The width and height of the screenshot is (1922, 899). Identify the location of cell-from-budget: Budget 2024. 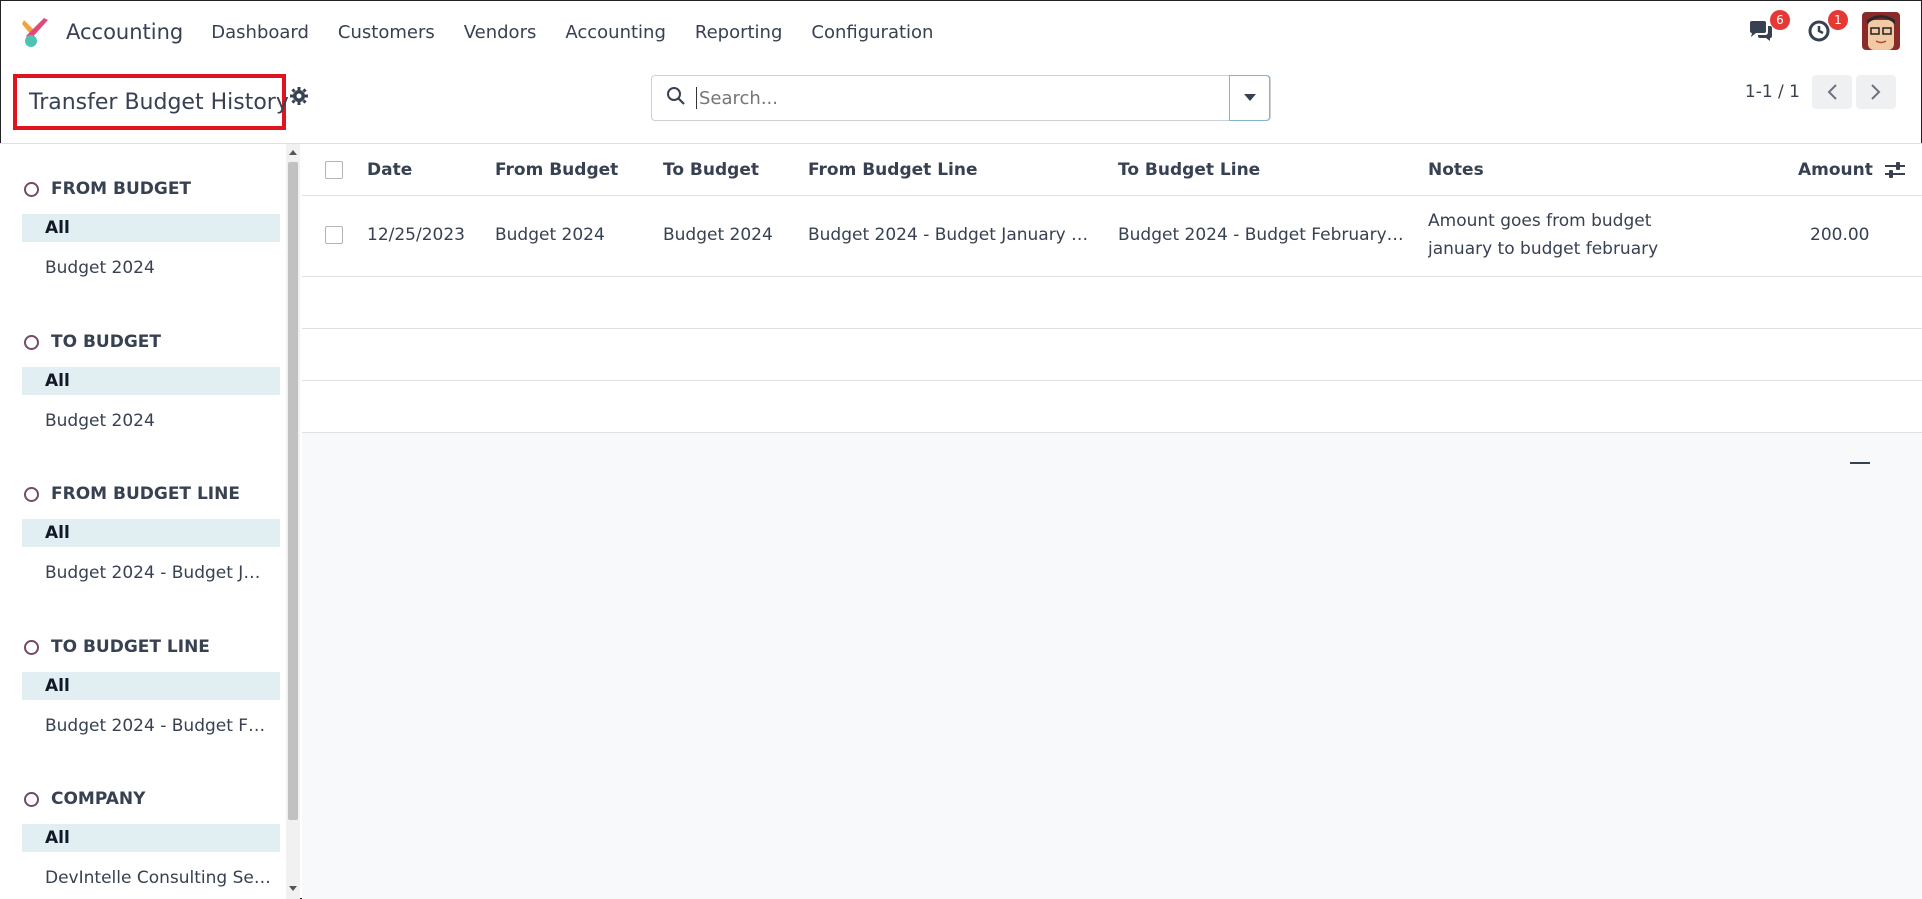
(550, 235).